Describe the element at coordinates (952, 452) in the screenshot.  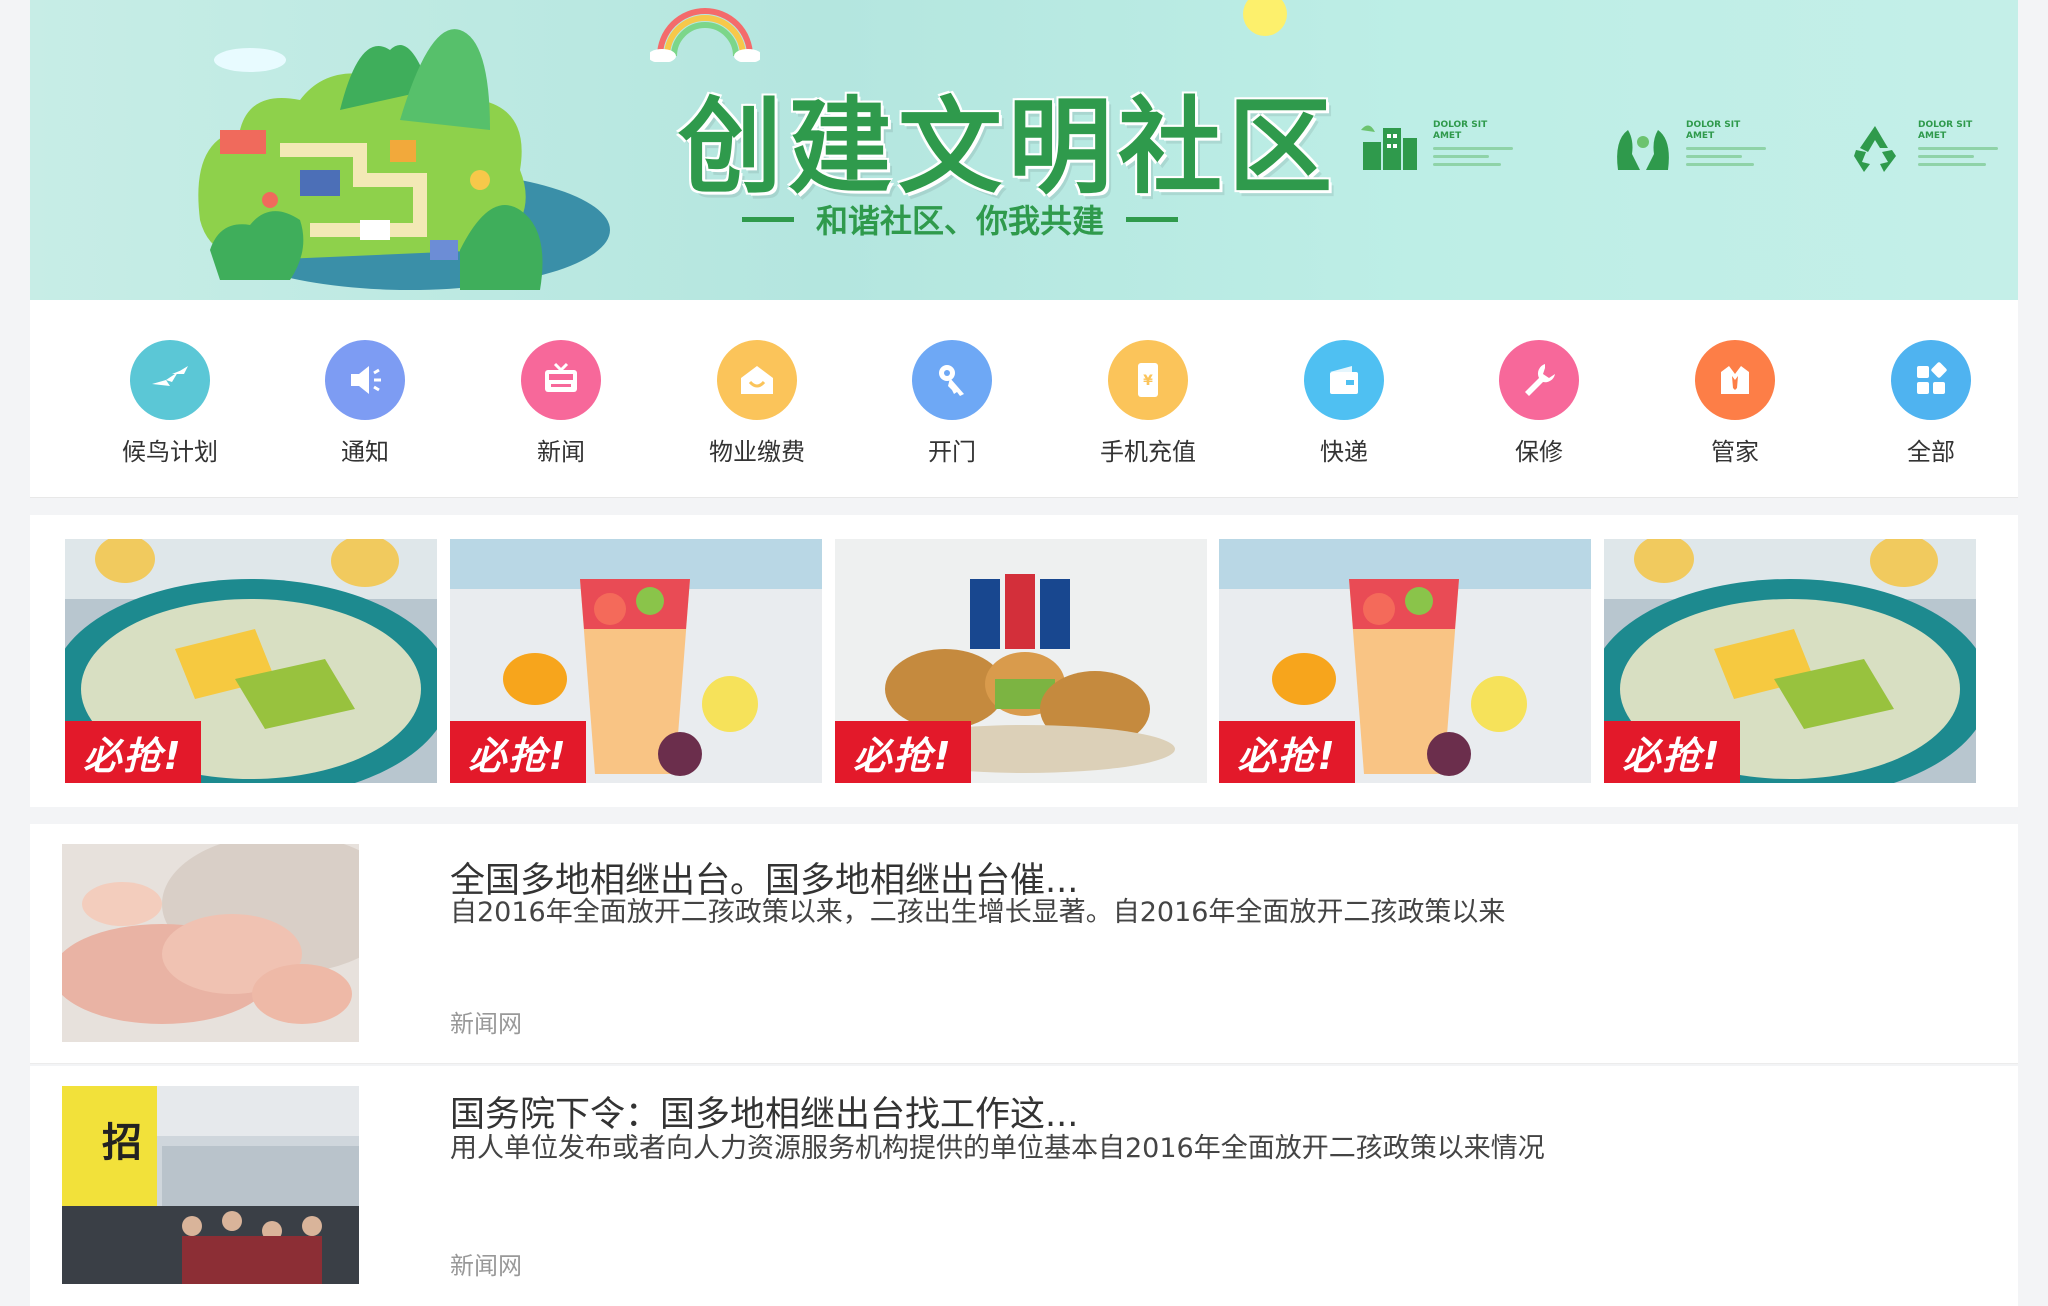
I see `service-label: 开门` at that location.